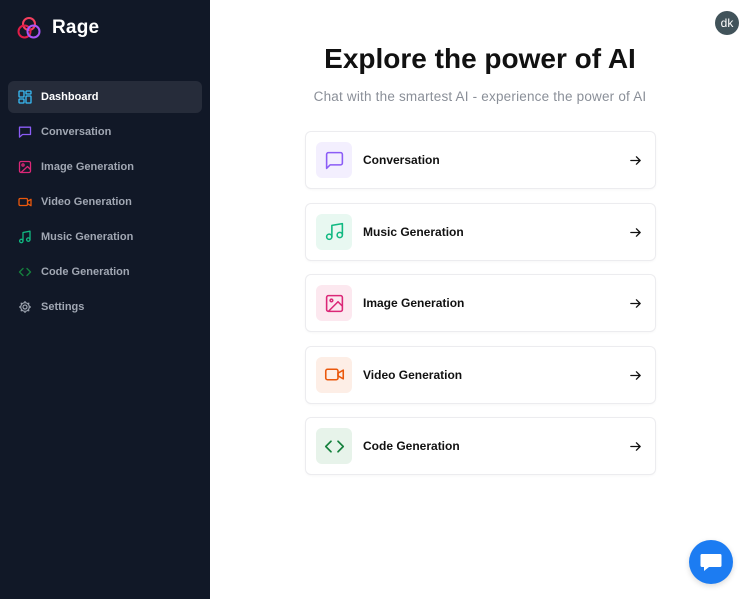 This screenshot has height=599, width=750. I want to click on sidebar-item-dashboard: Dashboard, so click(105, 97).